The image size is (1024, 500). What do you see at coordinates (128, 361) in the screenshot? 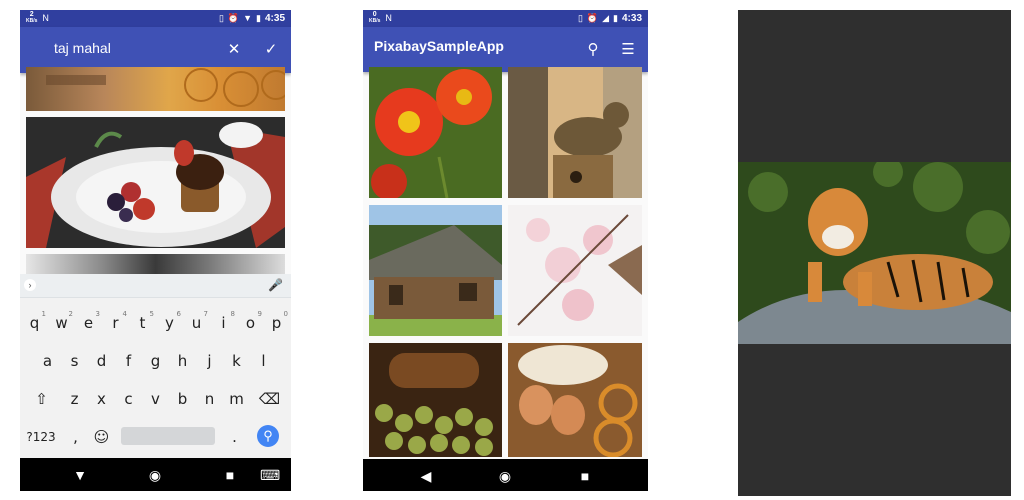
I see `key-f: f` at bounding box center [128, 361].